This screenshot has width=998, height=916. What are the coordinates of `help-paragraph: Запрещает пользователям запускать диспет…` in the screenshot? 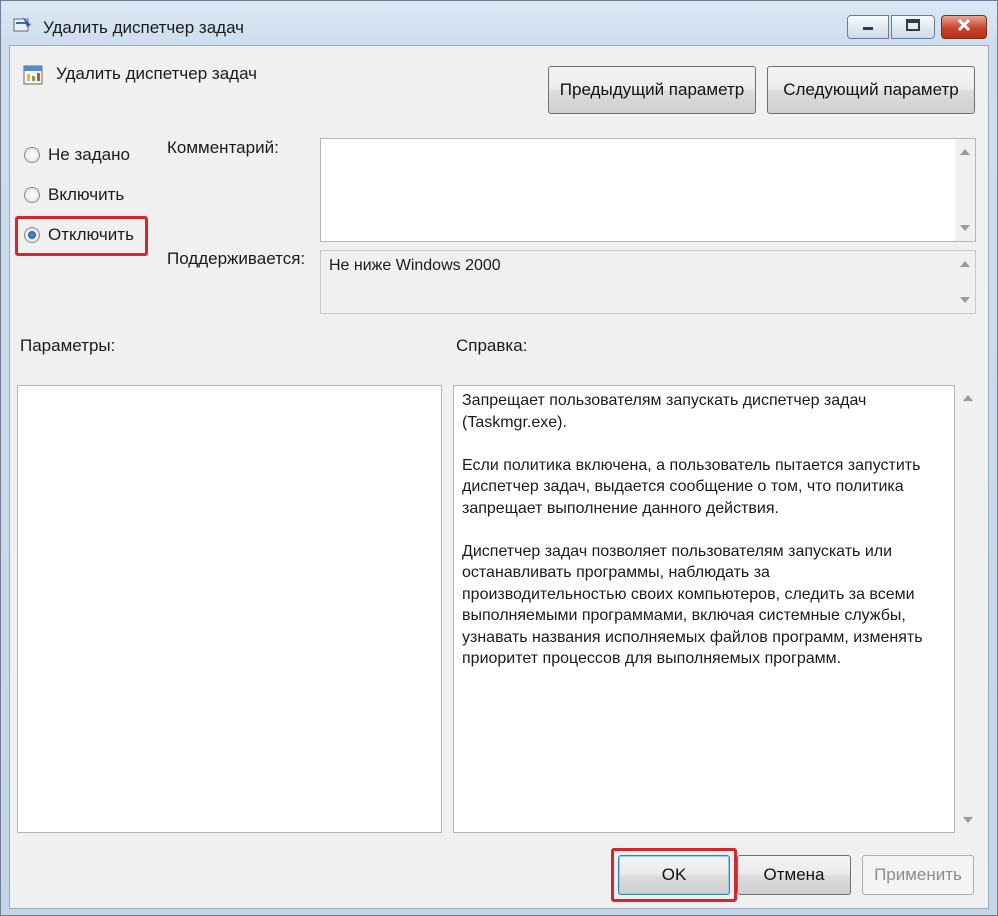 It's located at (664, 411).